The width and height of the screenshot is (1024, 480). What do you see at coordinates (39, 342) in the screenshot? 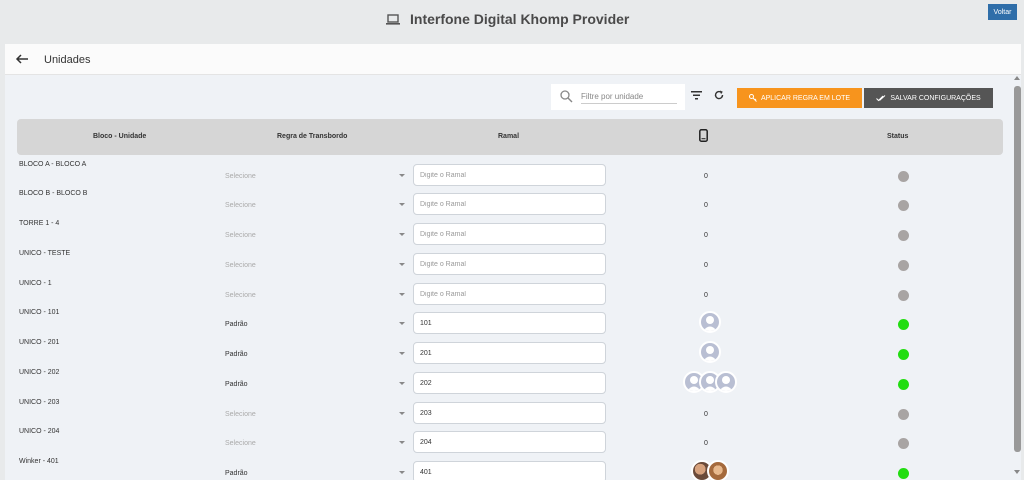
I see `unit-label: UNICO - 201` at bounding box center [39, 342].